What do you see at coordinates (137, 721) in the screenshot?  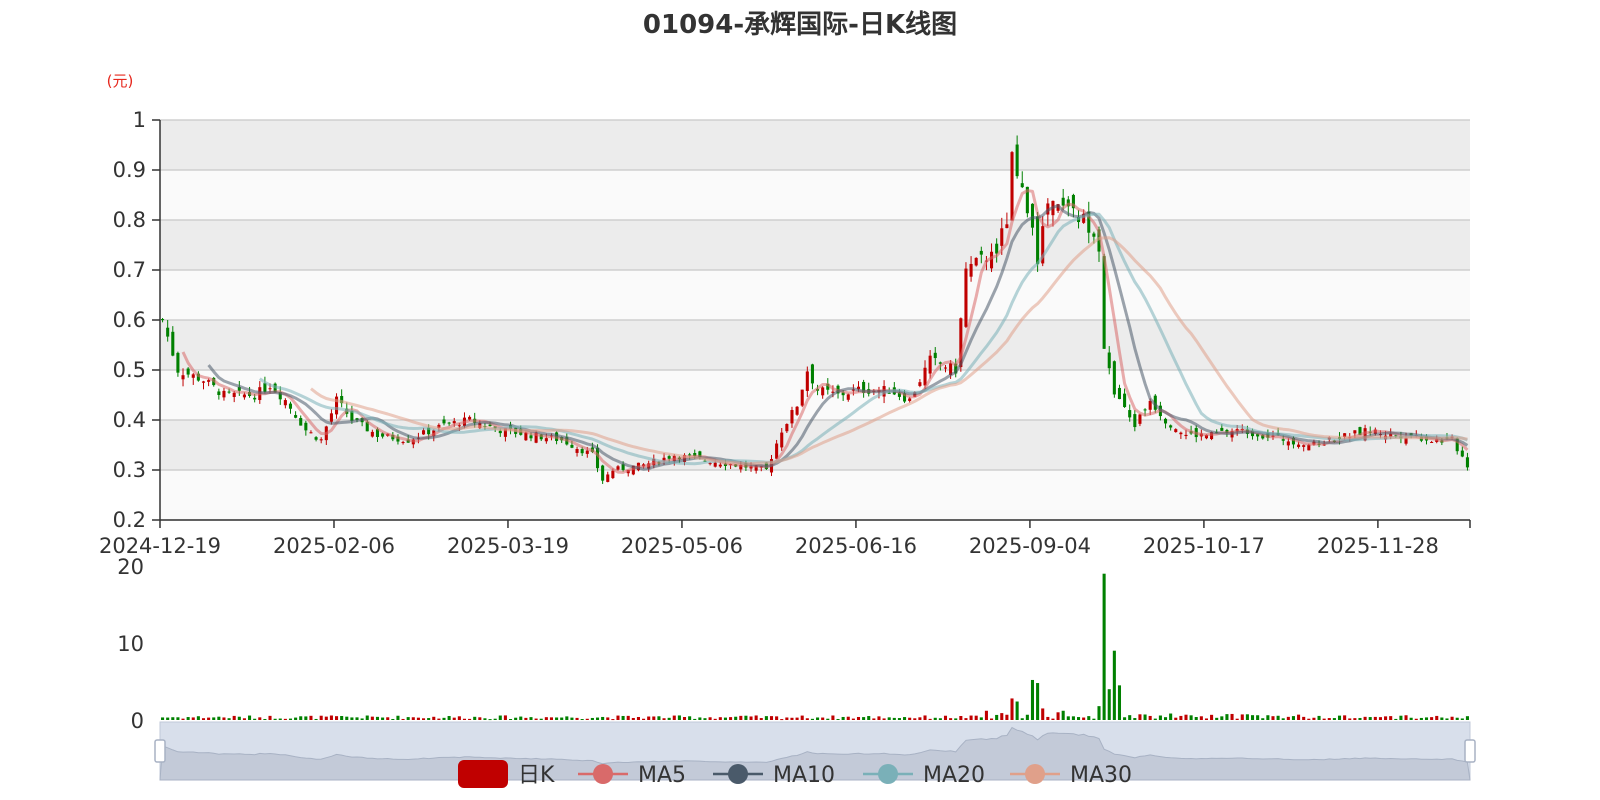 I see `volume-tick-label: 0` at bounding box center [137, 721].